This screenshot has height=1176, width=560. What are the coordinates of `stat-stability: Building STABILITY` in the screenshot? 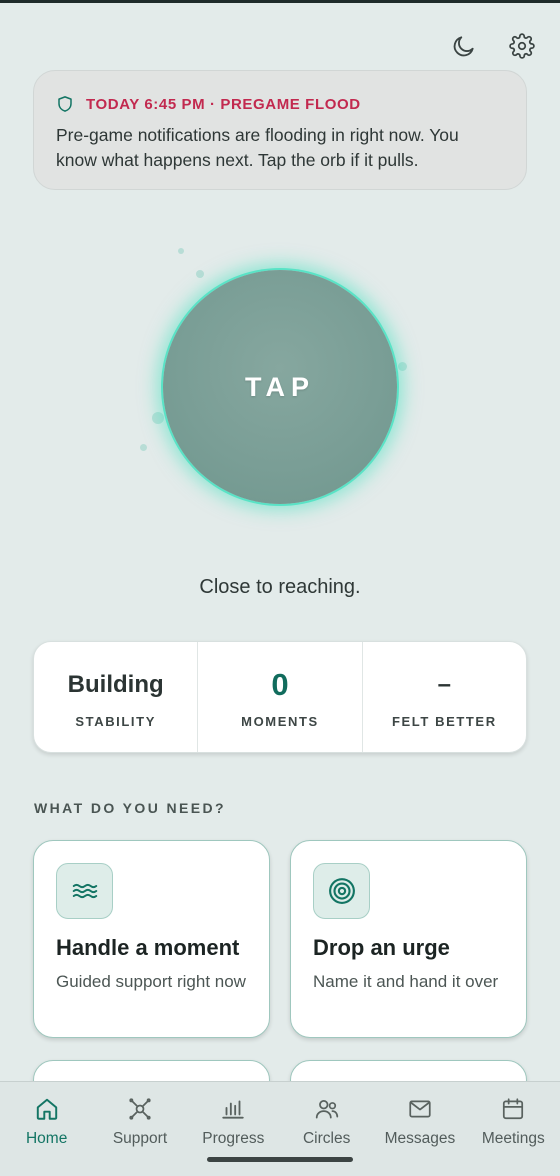 It's located at (116, 697).